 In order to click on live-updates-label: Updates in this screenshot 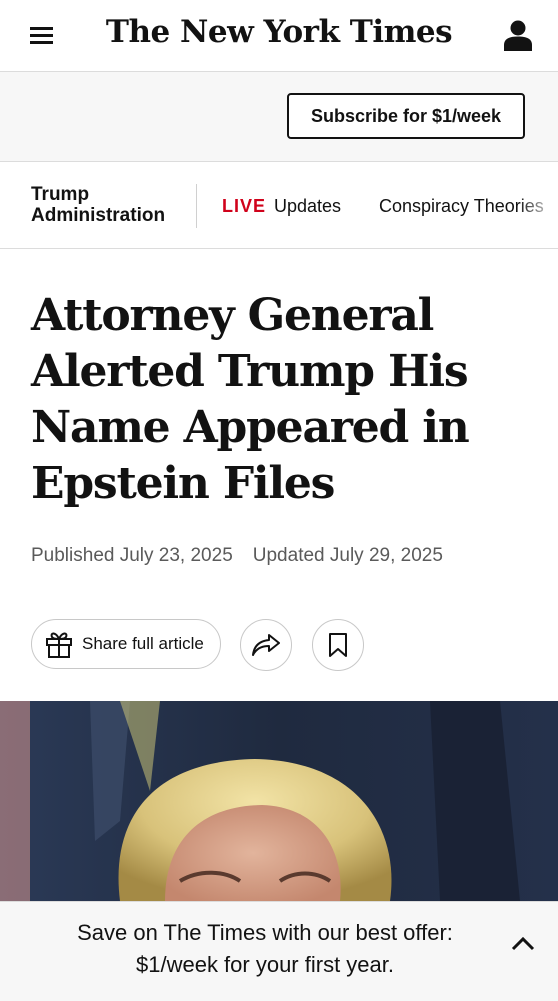, I will do `click(308, 206)`.